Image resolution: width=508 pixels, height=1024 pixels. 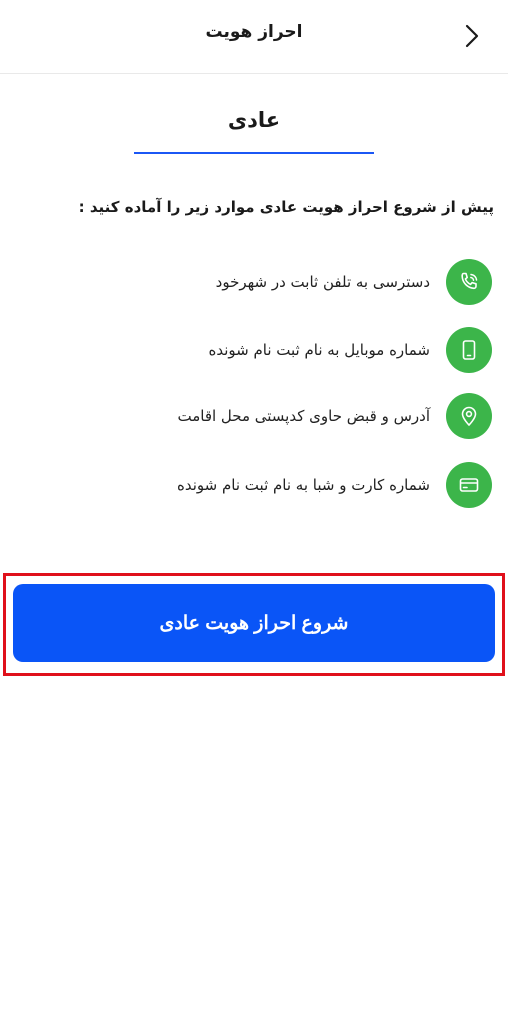 I want to click on back-button, so click(x=472, y=38).